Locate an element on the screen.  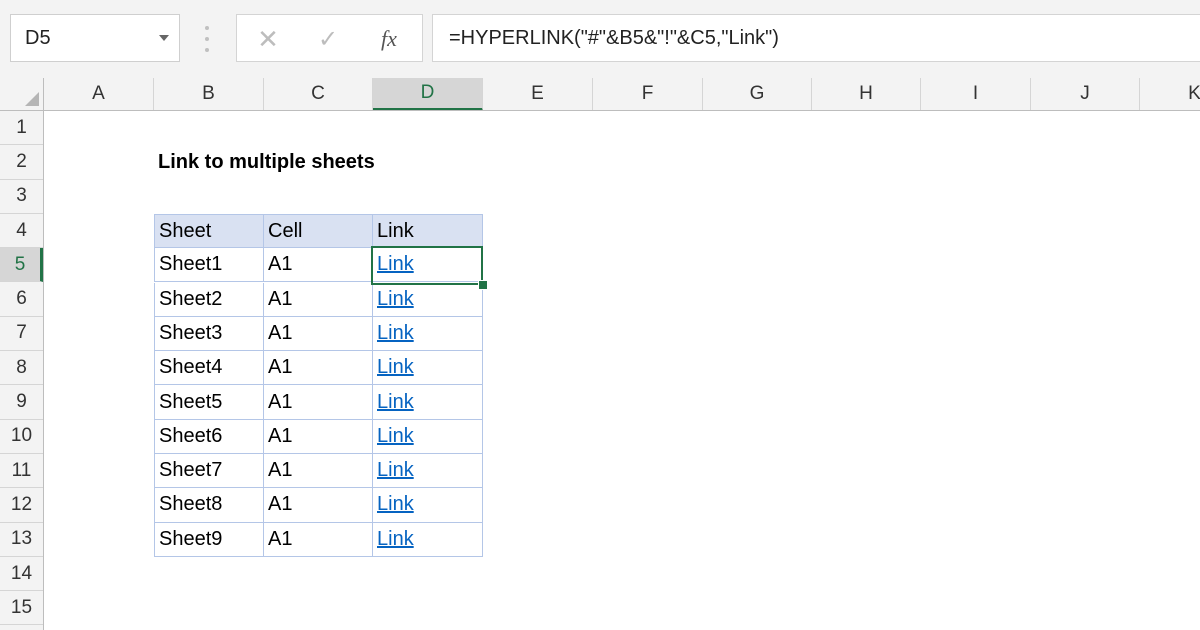
column-headers: ABCDEFGHIJK is located at coordinates (600, 94).